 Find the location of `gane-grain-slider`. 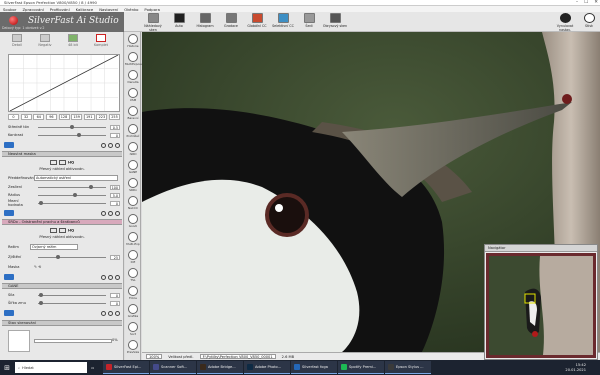

gane-grain-slider is located at coordinates (72, 302).